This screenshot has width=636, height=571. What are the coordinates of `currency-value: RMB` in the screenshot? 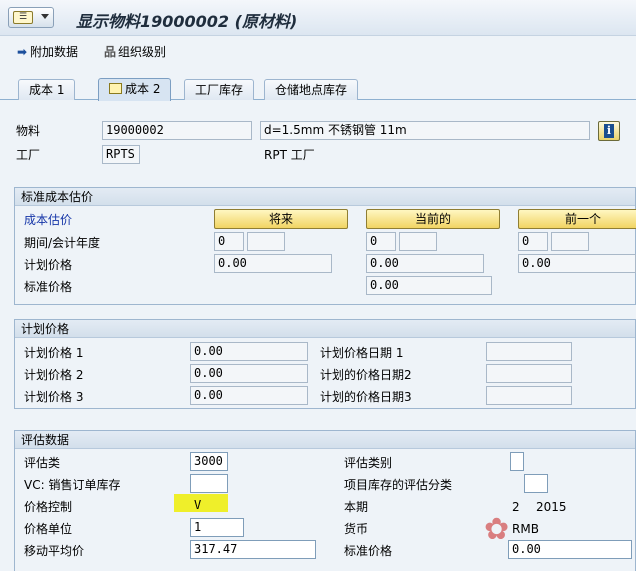 It's located at (525, 529).